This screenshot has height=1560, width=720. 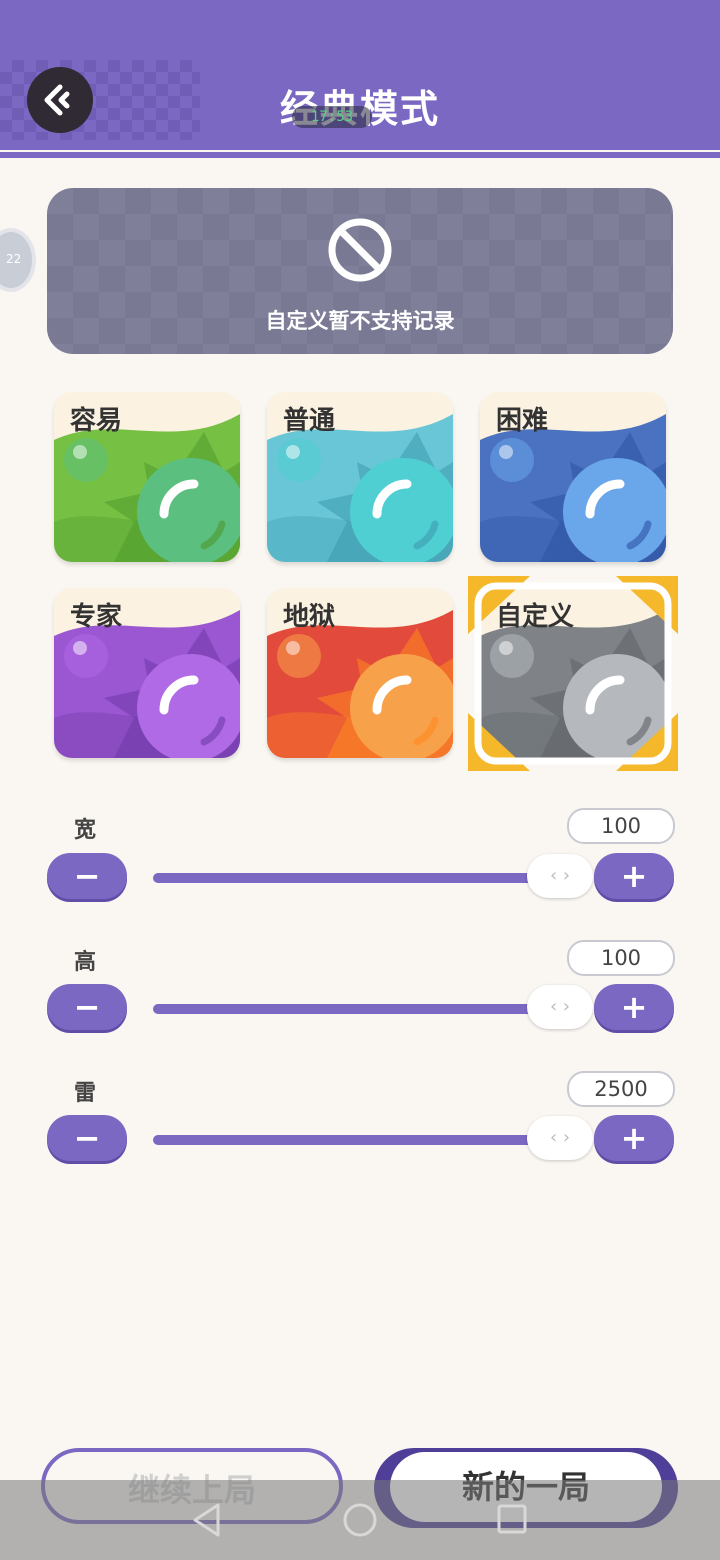 What do you see at coordinates (14, 259) in the screenshot?
I see `side-badge-text: 22` at bounding box center [14, 259].